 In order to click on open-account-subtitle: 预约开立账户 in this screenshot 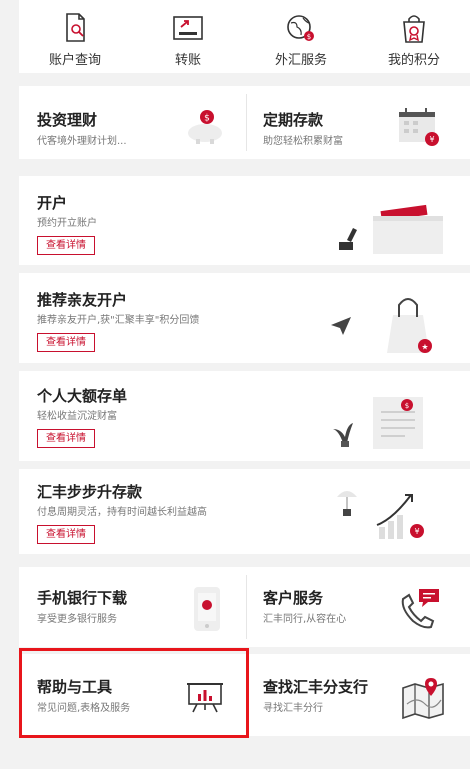, I will do `click(67, 223)`.